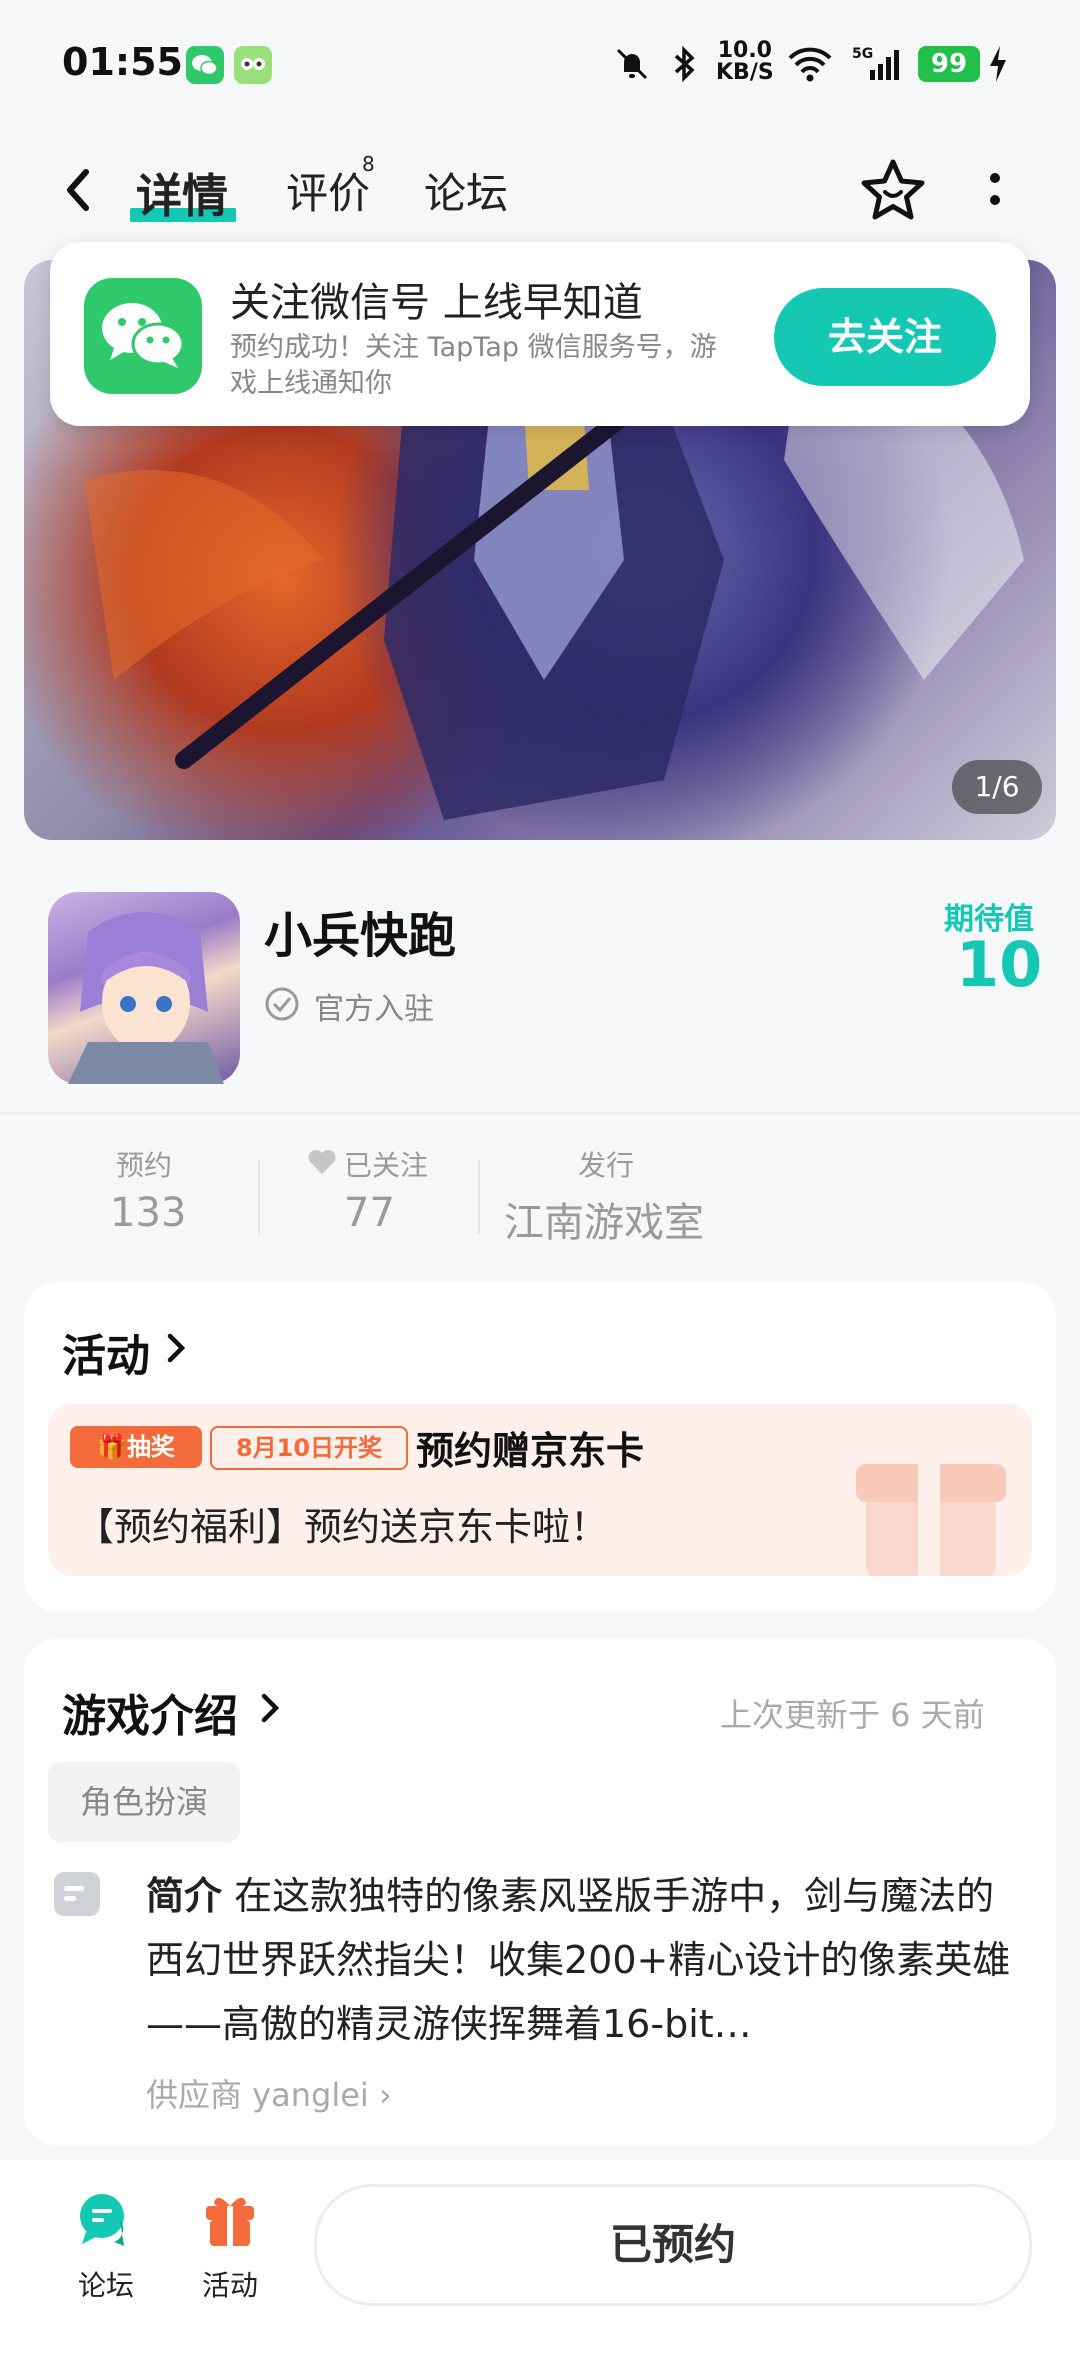 This screenshot has width=1080, height=2376. I want to click on stat-follow-value: 77, so click(369, 1213).